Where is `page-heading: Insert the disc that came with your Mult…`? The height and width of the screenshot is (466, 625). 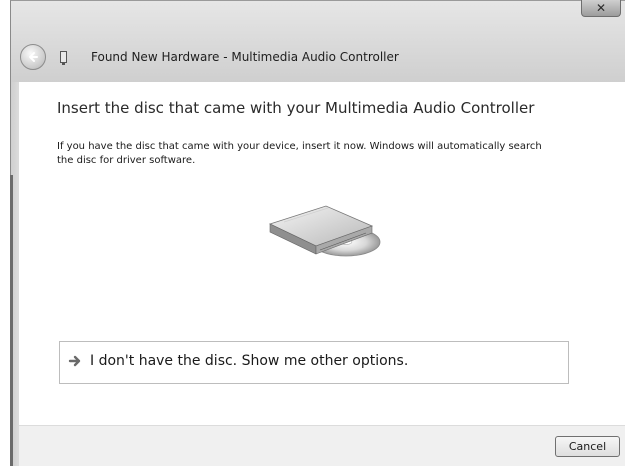
page-heading: Insert the disc that came with your Mult… is located at coordinates (296, 108).